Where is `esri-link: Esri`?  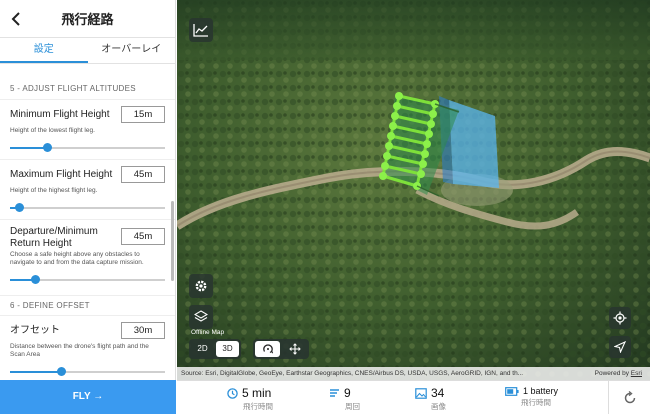 esri-link: Esri is located at coordinates (636, 373).